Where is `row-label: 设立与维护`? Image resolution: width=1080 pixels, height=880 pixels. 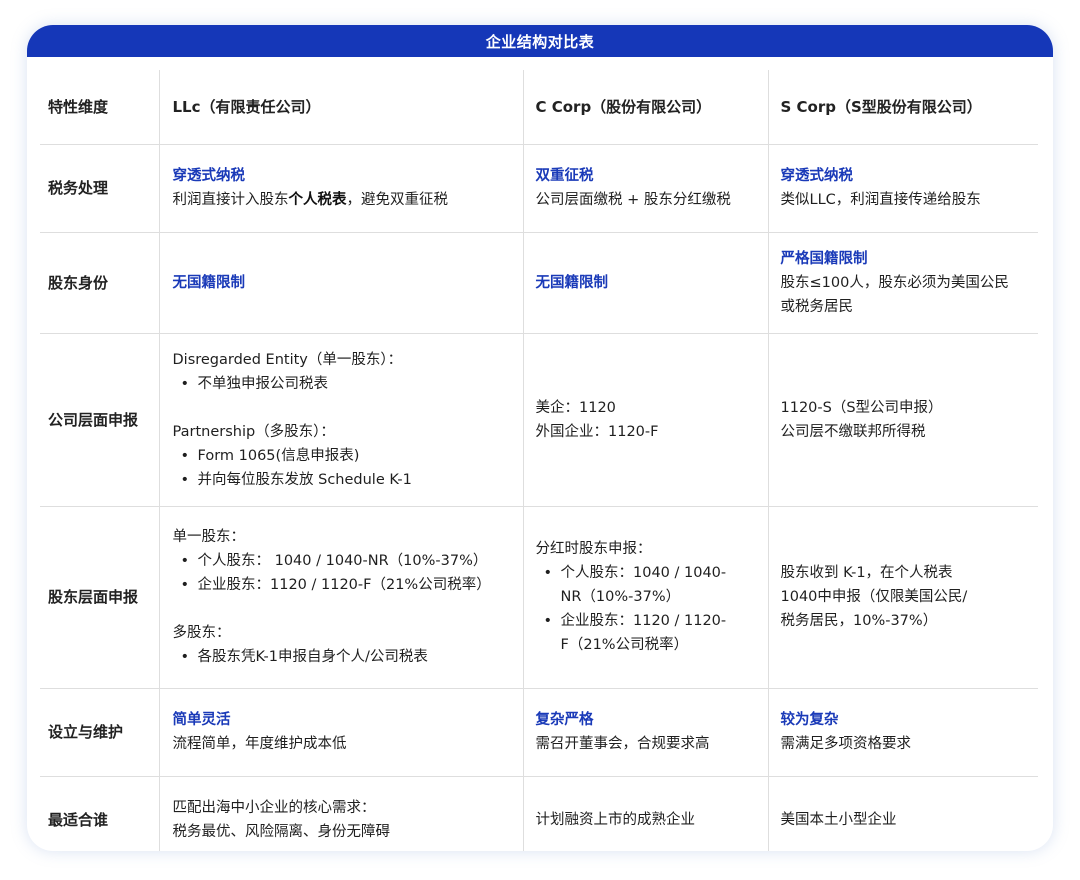 row-label: 设立与维护 is located at coordinates (100, 732).